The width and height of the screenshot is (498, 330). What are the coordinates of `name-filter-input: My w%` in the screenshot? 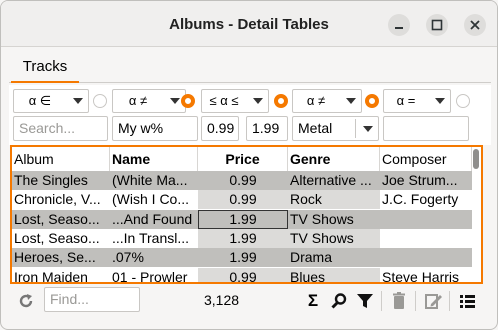 It's located at (155, 128).